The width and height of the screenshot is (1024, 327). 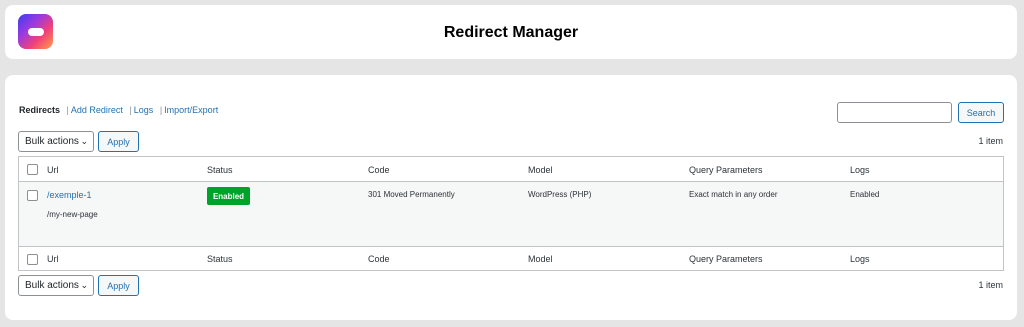 I want to click on search-input, so click(x=894, y=112).